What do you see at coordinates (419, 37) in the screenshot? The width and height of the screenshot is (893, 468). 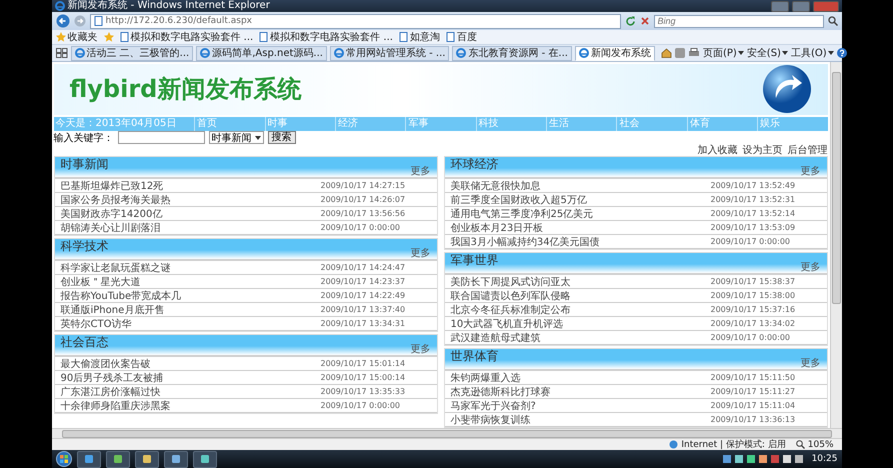 I see `favorite-link: 如意淘` at bounding box center [419, 37].